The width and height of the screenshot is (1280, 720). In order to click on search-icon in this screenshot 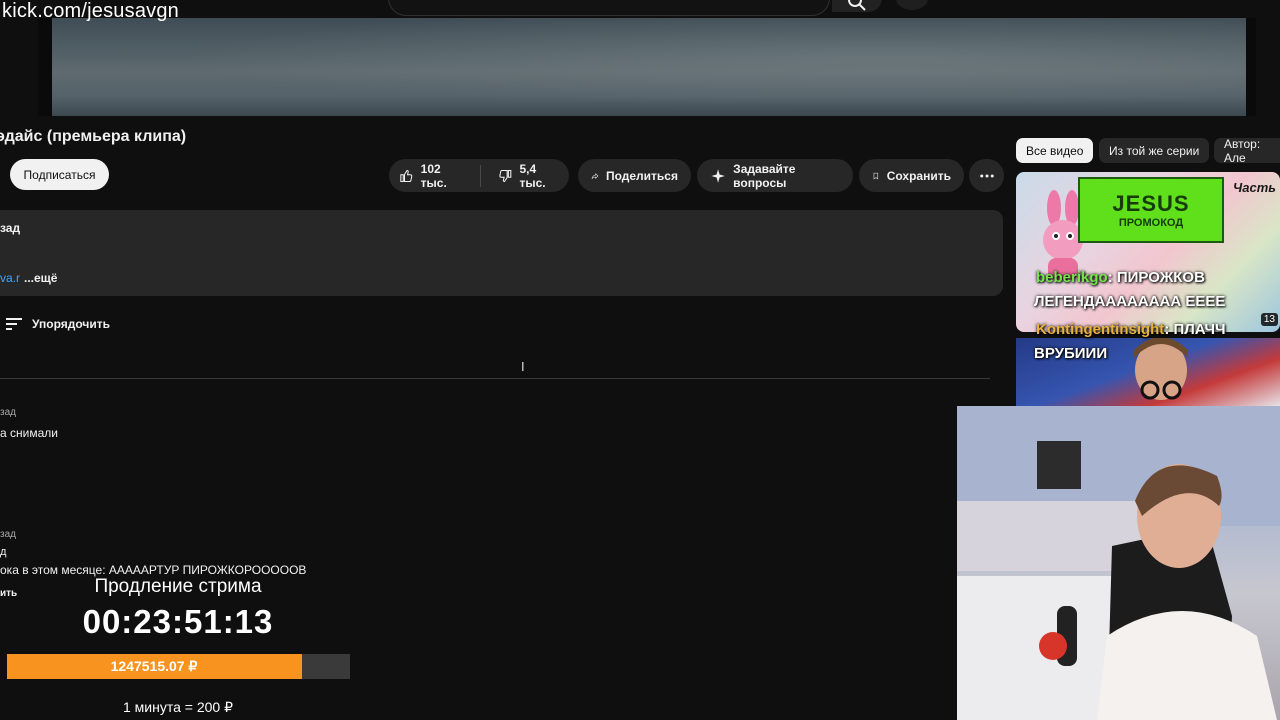, I will do `click(857, 5)`.